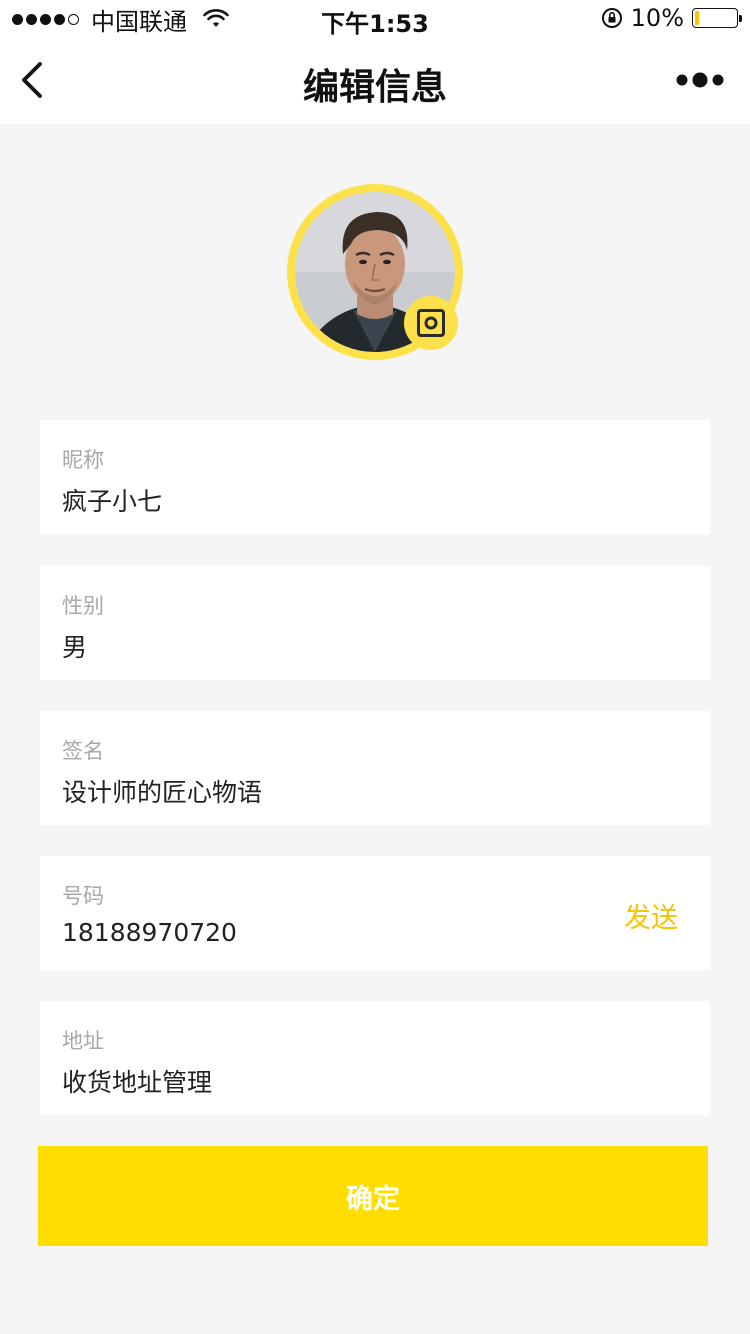  What do you see at coordinates (83, 751) in the screenshot?
I see `signature-label: 签名` at bounding box center [83, 751].